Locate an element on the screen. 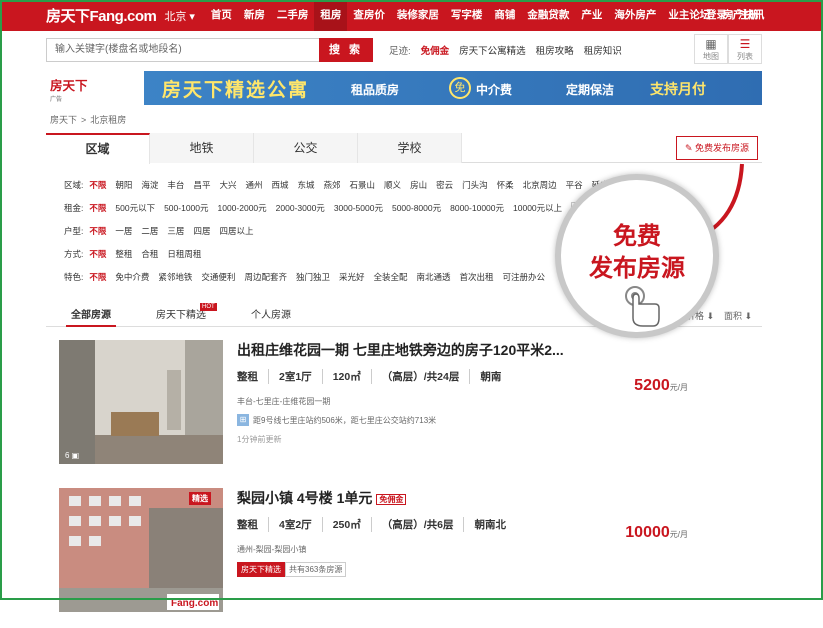  filter-option: 日租周租 is located at coordinates (184, 254).